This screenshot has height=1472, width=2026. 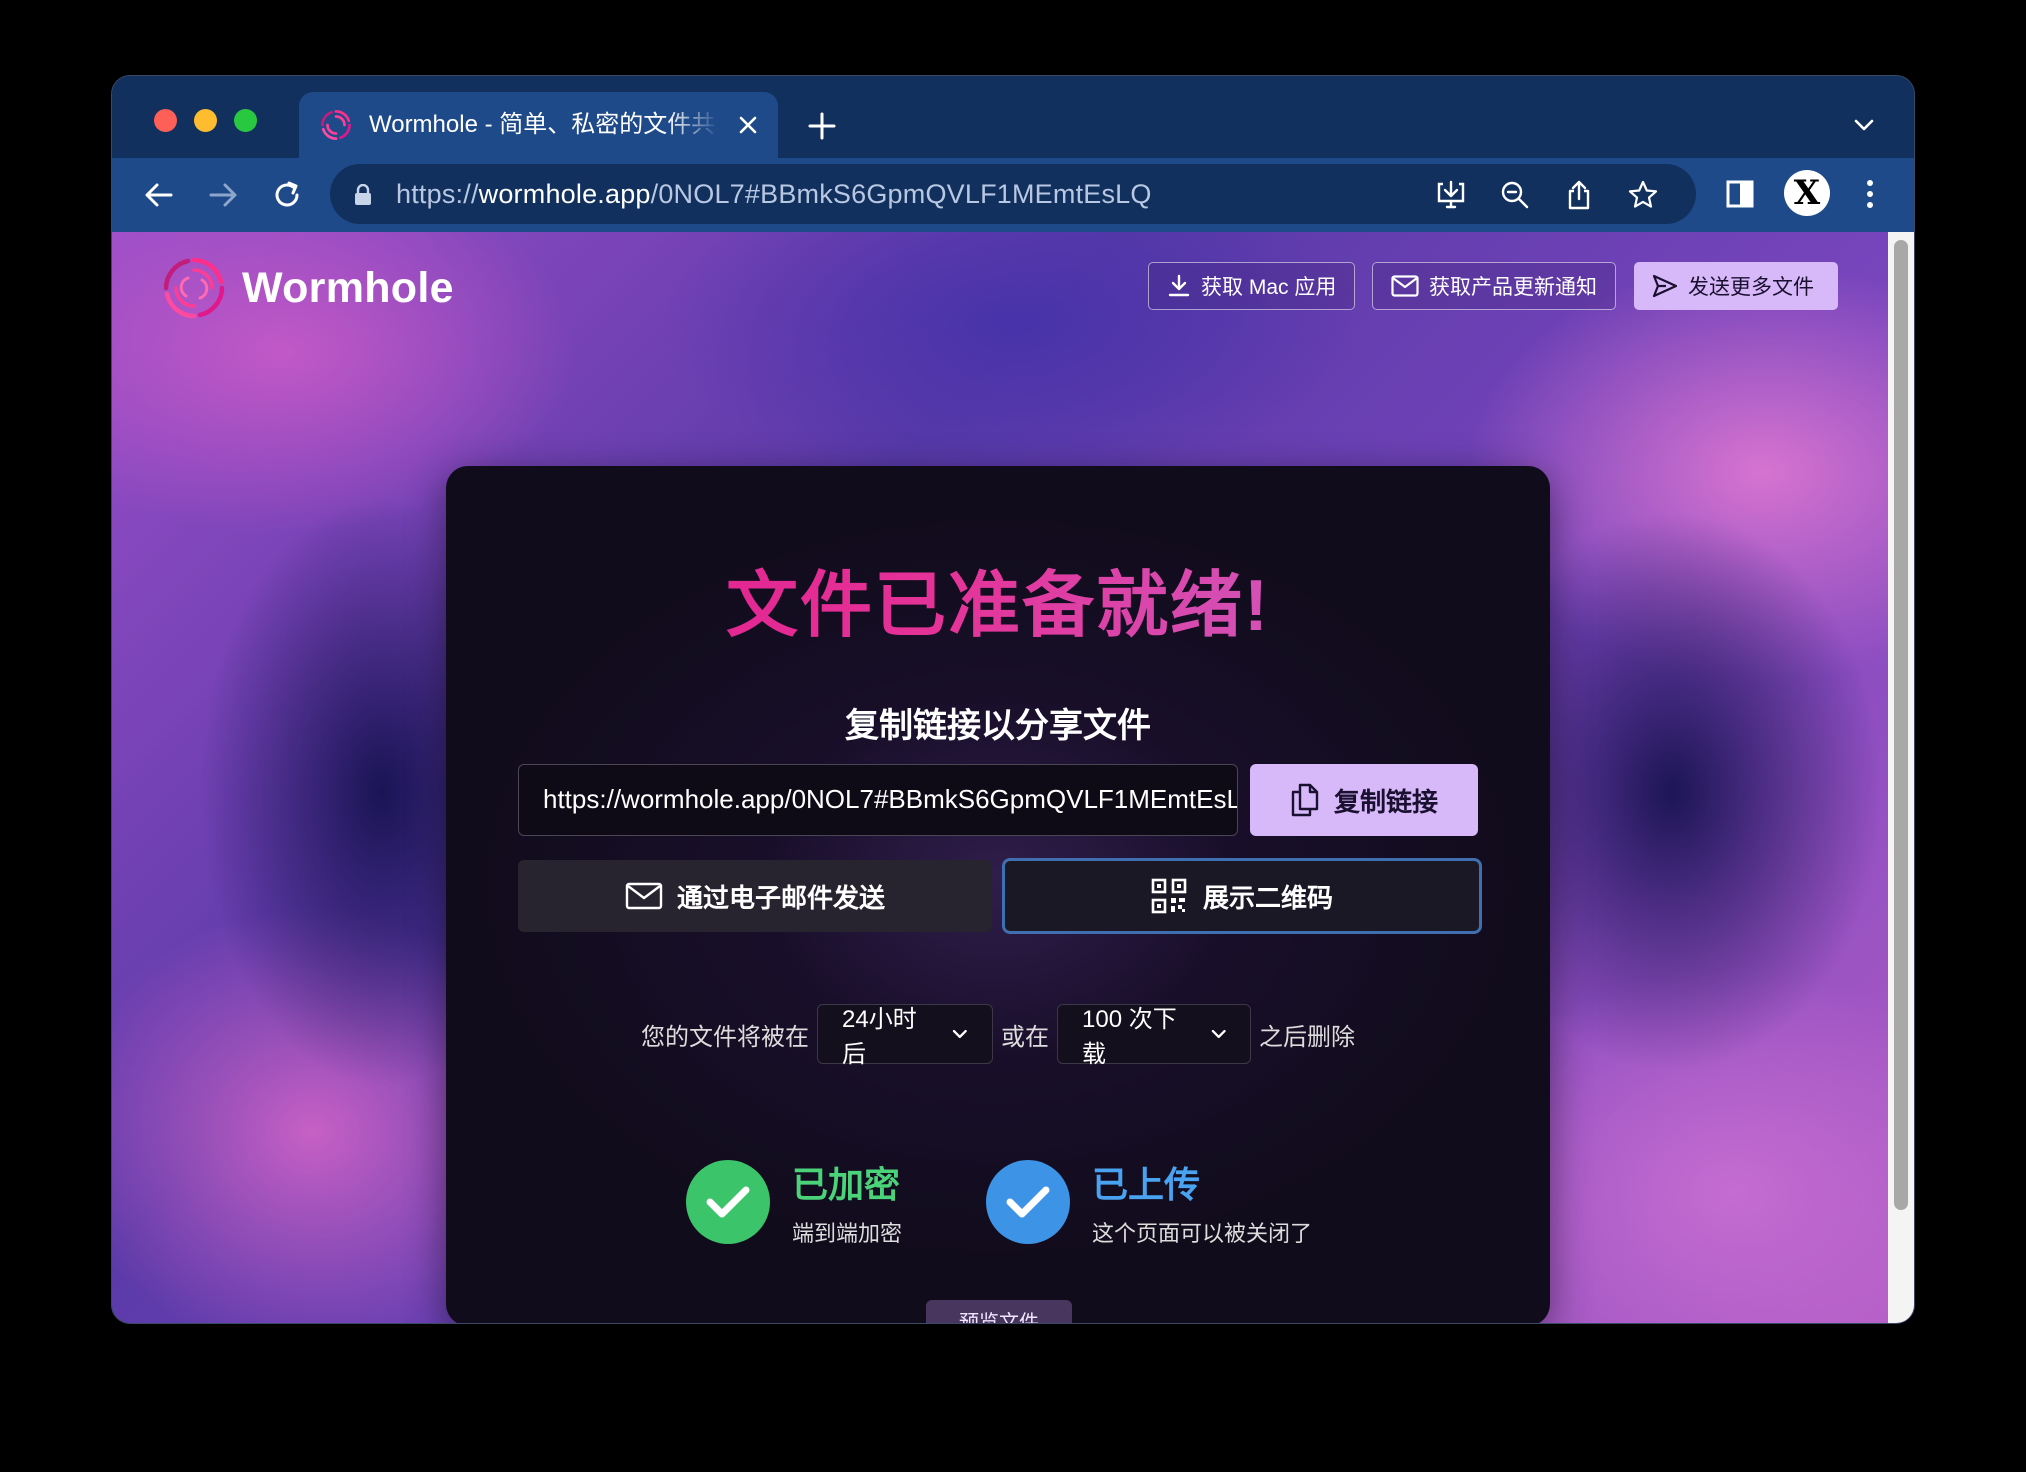 What do you see at coordinates (1202, 1233) in the screenshot?
I see `uploaded-desc: 这个页面可以被关闭了` at bounding box center [1202, 1233].